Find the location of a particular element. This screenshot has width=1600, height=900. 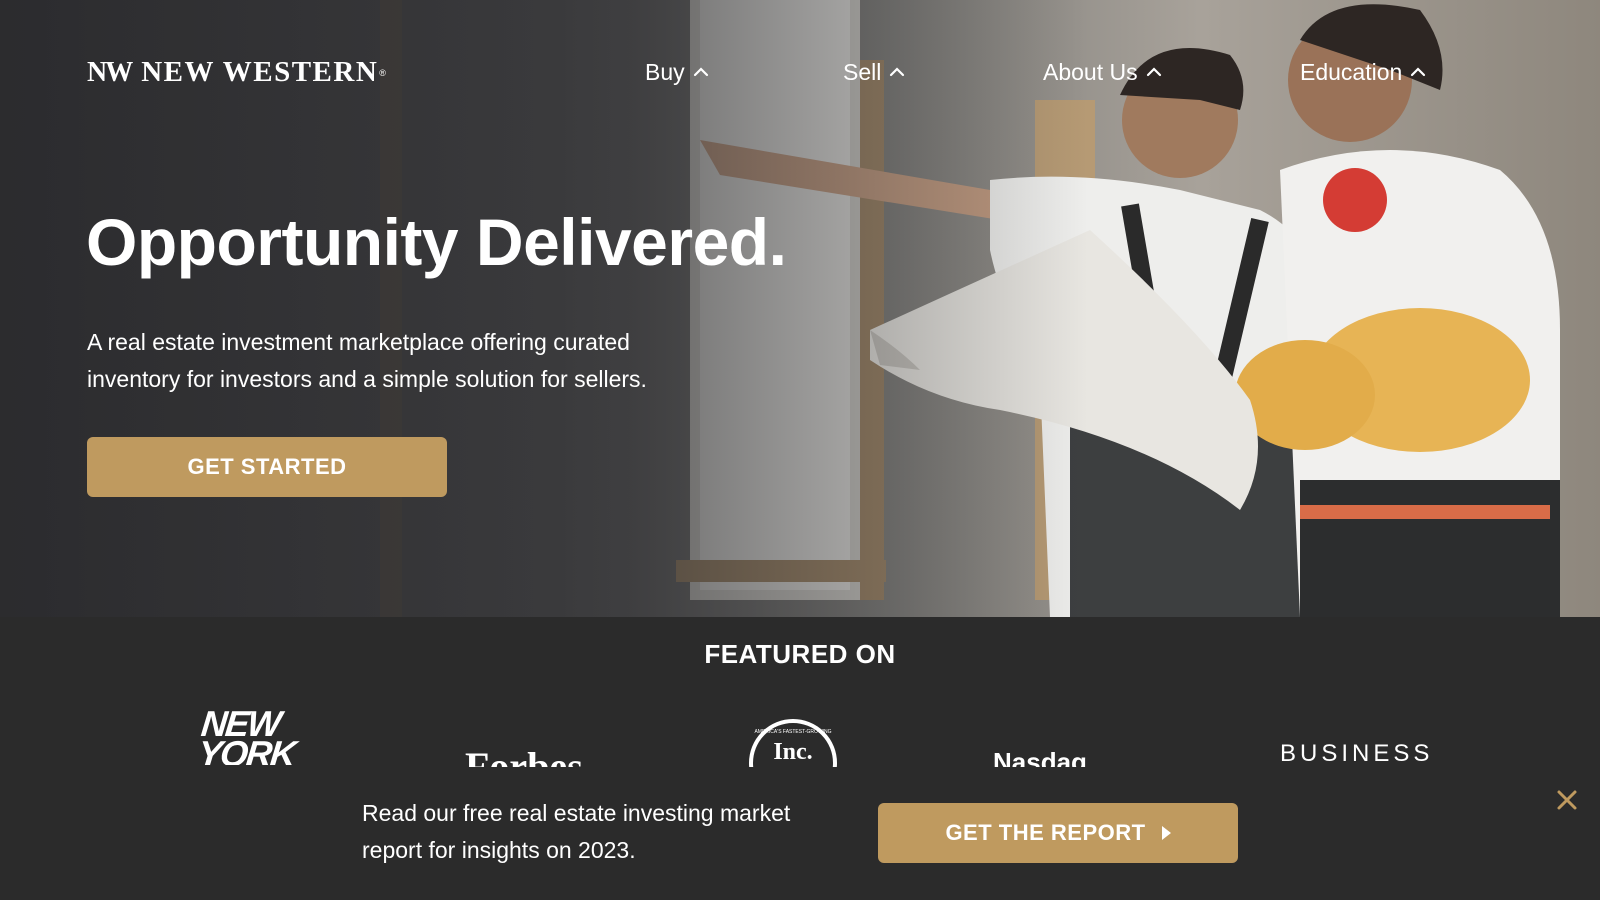

nav-item-about-us: About Us is located at coordinates (1102, 72).